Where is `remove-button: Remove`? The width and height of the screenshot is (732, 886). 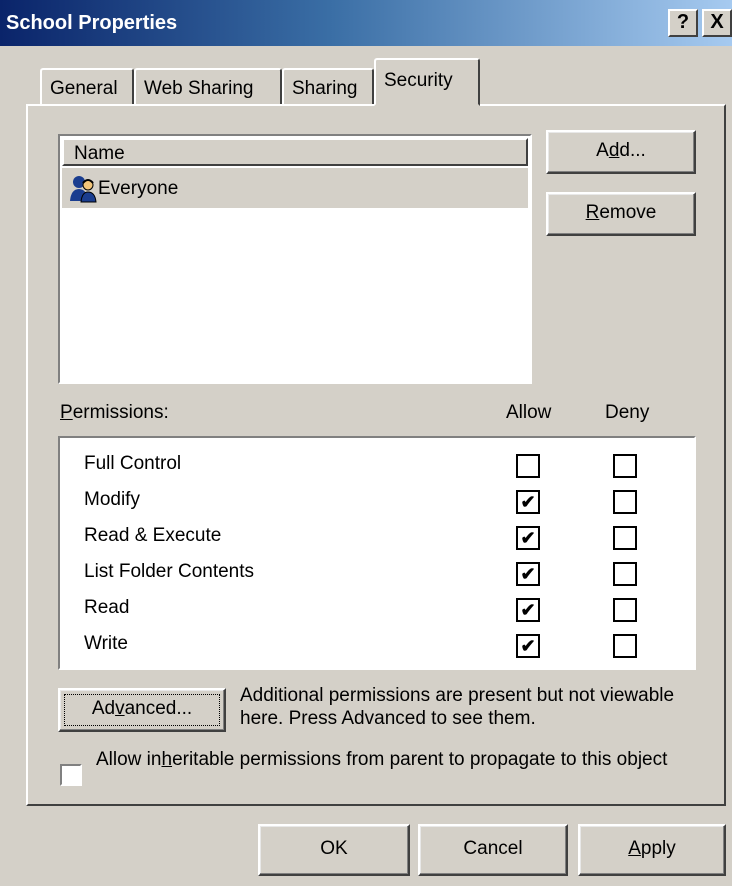 remove-button: Remove is located at coordinates (621, 214).